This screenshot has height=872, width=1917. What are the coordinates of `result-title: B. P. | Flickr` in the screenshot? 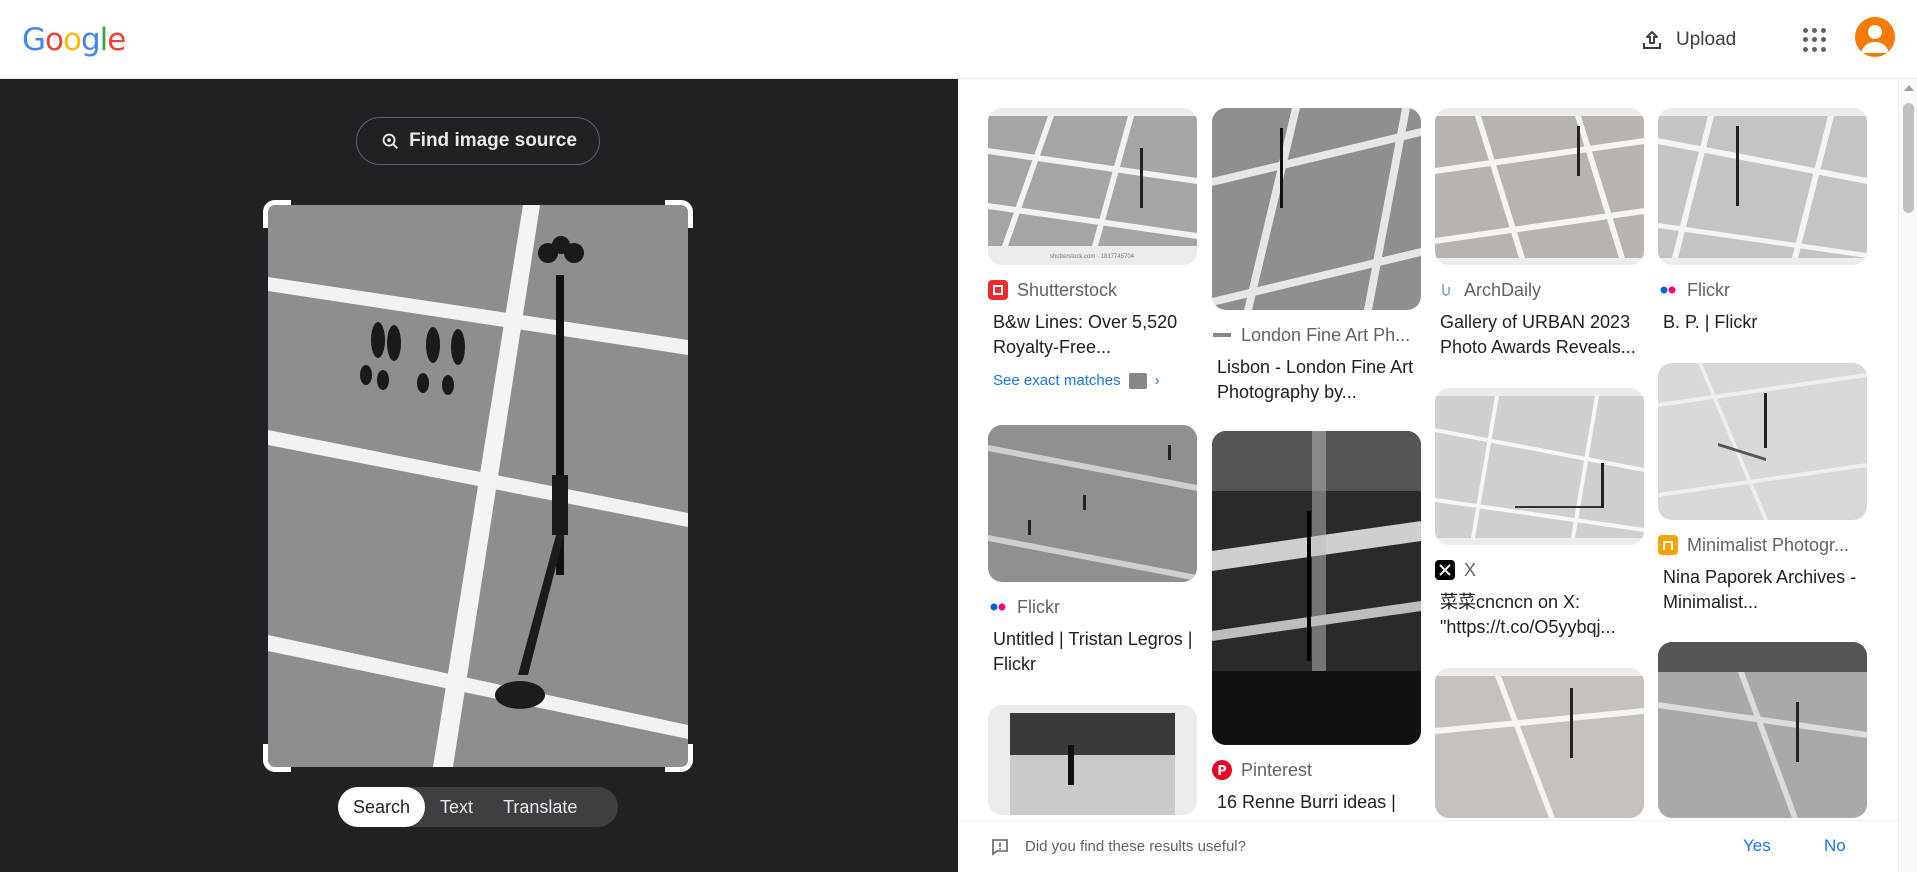 It's located at (1762, 322).